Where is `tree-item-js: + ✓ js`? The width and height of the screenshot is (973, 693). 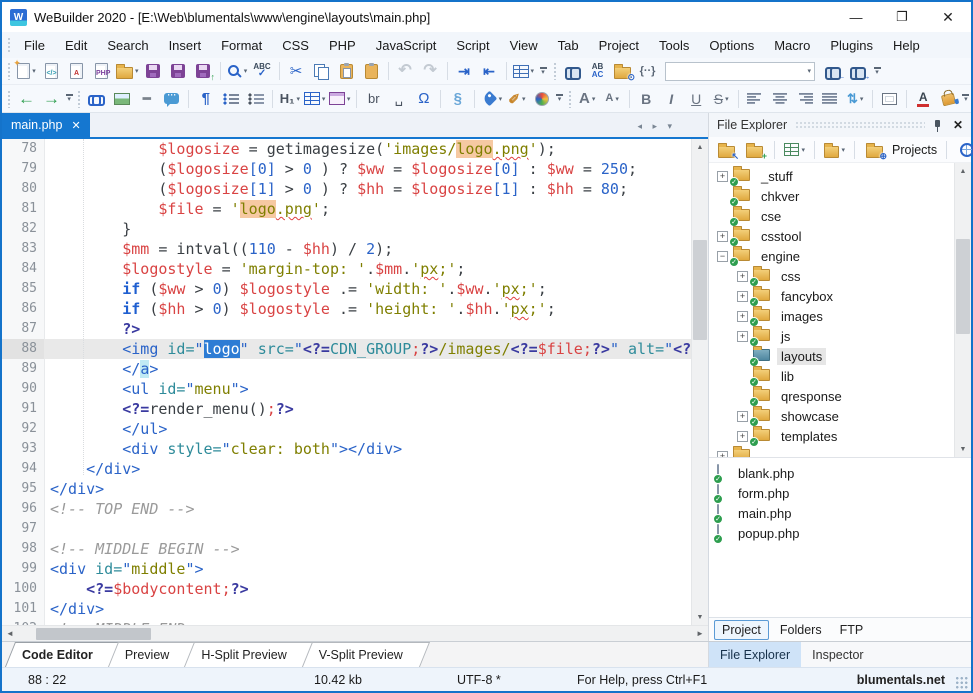 tree-item-js: + ✓ js is located at coordinates (840, 336).